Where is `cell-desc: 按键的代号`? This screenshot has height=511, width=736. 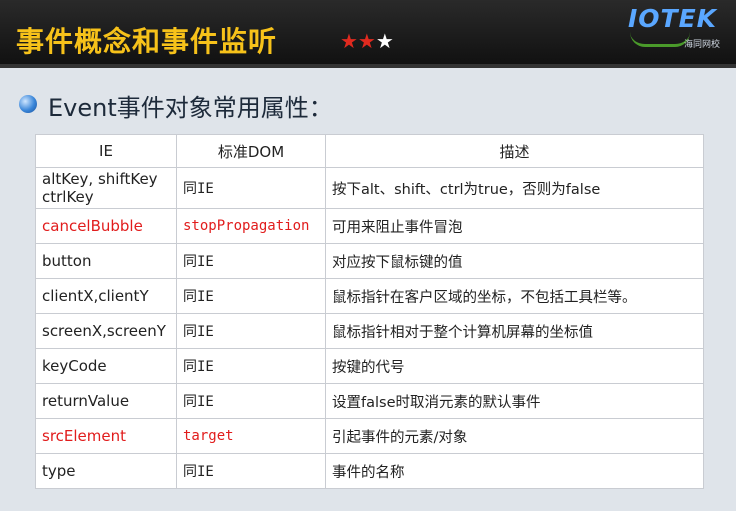 cell-desc: 按键的代号 is located at coordinates (514, 366).